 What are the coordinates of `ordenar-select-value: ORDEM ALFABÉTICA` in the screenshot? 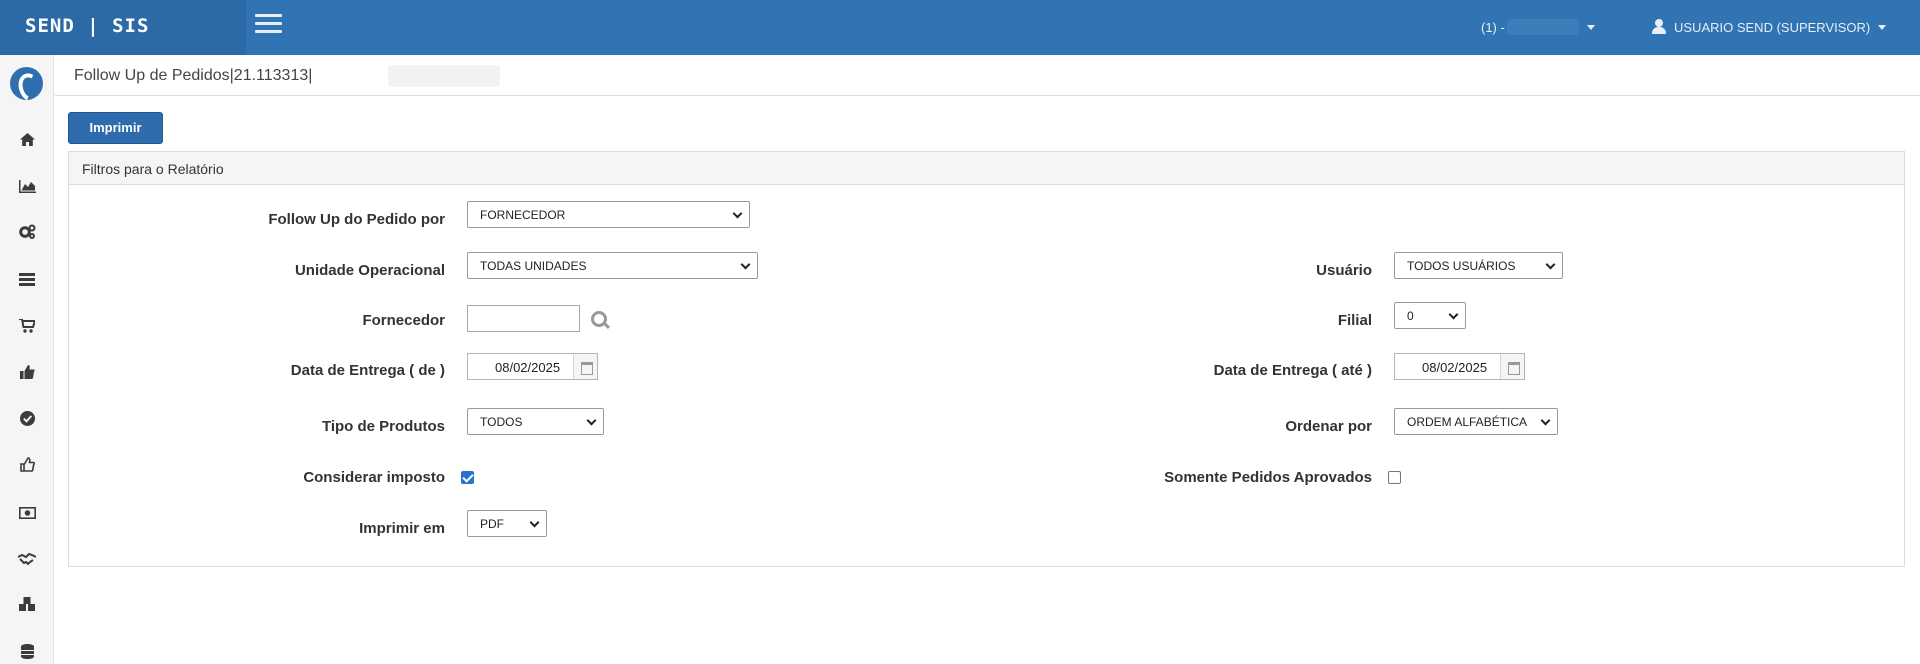 It's located at (1467, 422).